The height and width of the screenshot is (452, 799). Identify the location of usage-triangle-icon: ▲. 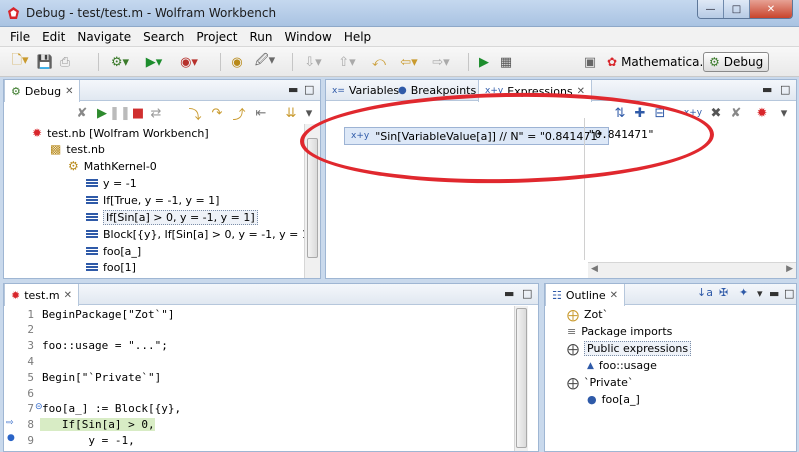
(590, 365).